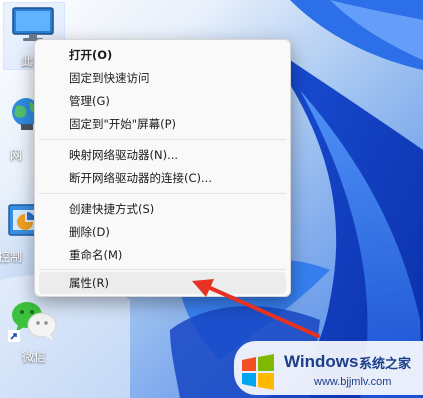 This screenshot has width=423, height=398. Describe the element at coordinates (14, 336) in the screenshot. I see `shortcut-arrow-icon` at that location.